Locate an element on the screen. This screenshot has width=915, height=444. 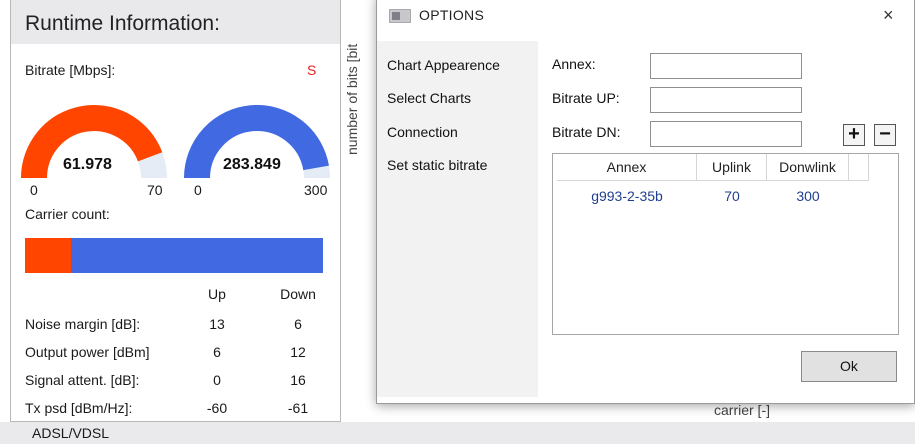
stat-down-value: 12 is located at coordinates (298, 352).